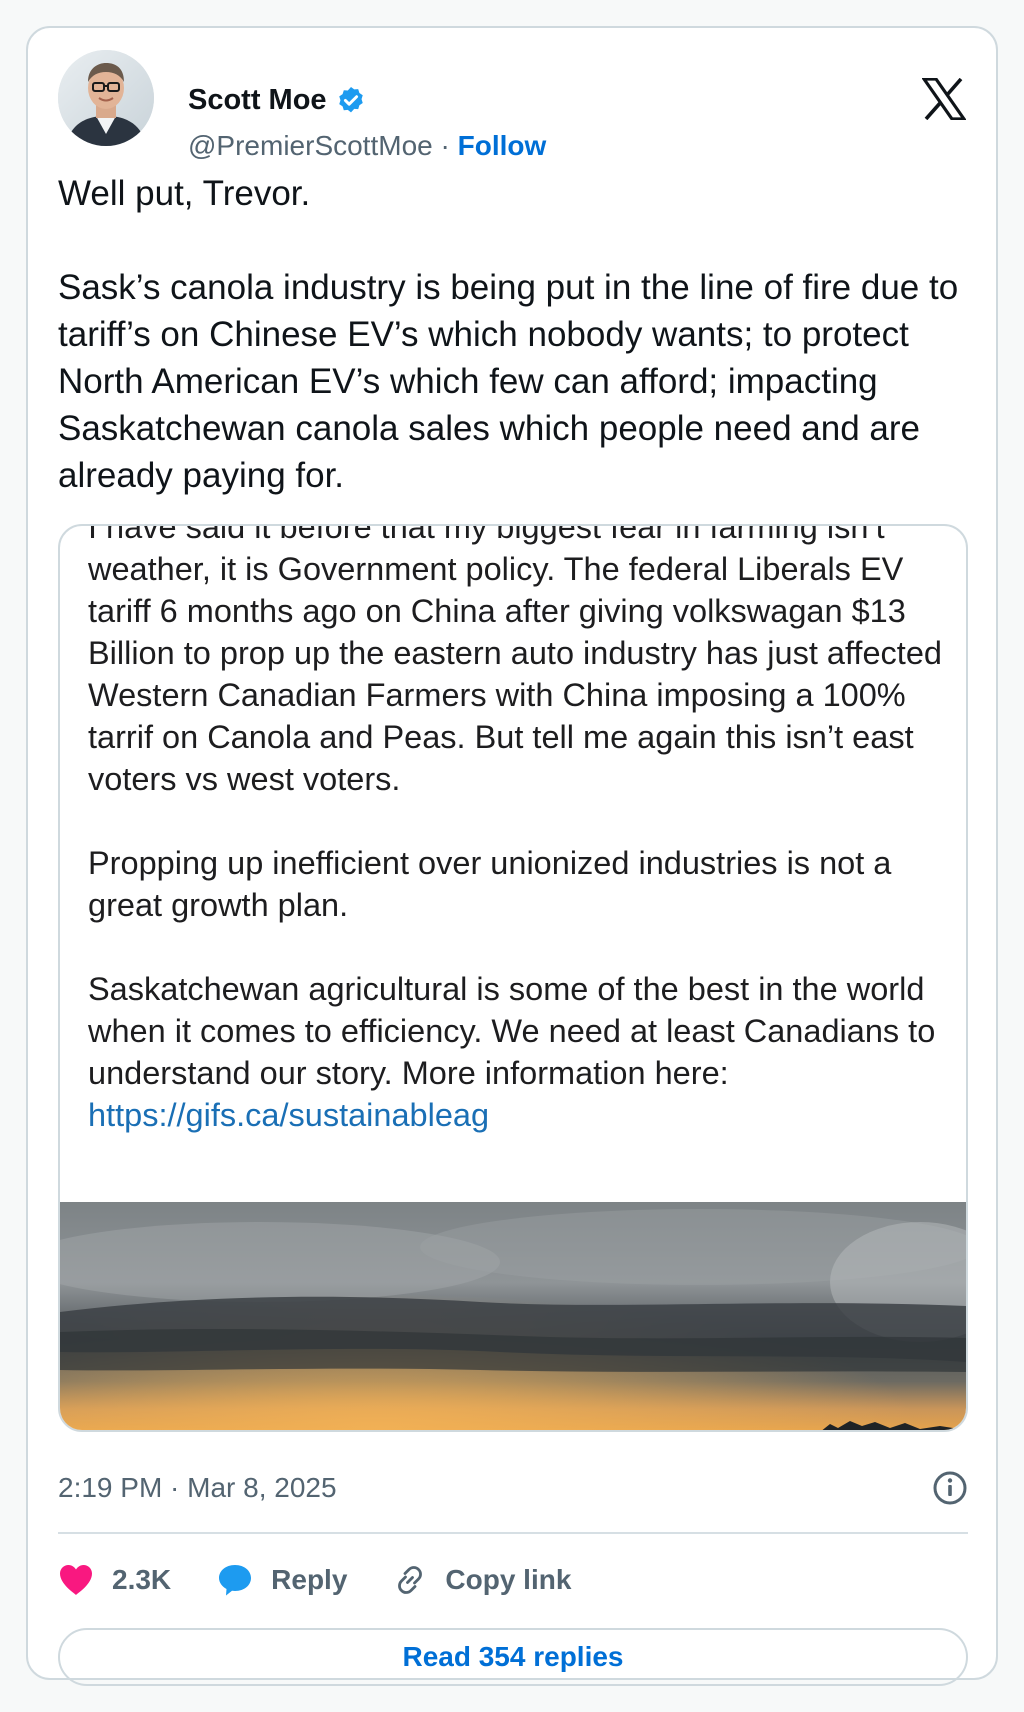  What do you see at coordinates (513, 1657) in the screenshot?
I see `read-replies-button: Read 354 replies` at bounding box center [513, 1657].